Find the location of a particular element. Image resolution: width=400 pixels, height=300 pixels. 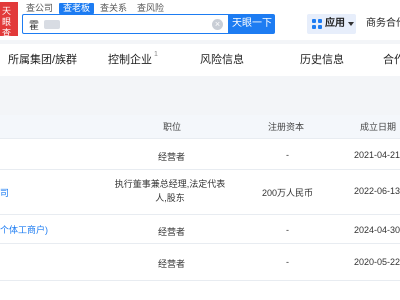

tab-search-risk: 查风险 is located at coordinates (150, 8).